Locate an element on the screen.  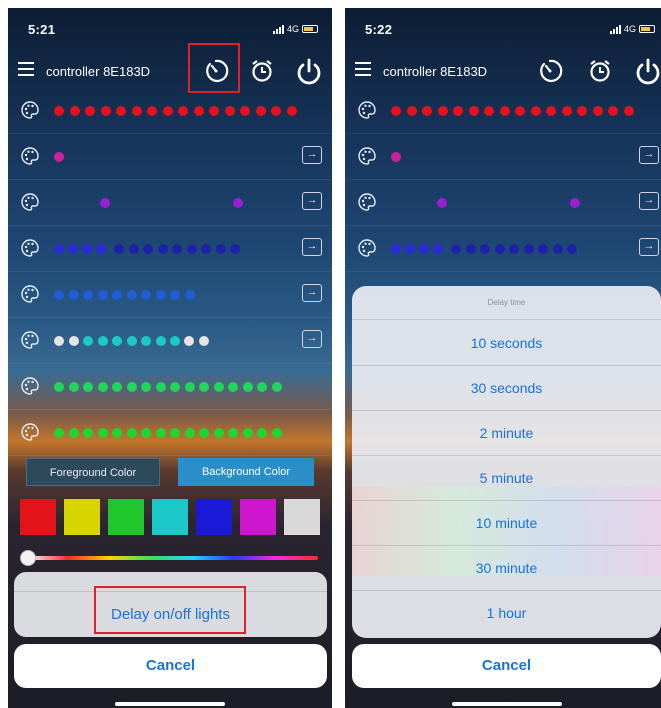
color-slider-track is located at coordinates (172, 558).